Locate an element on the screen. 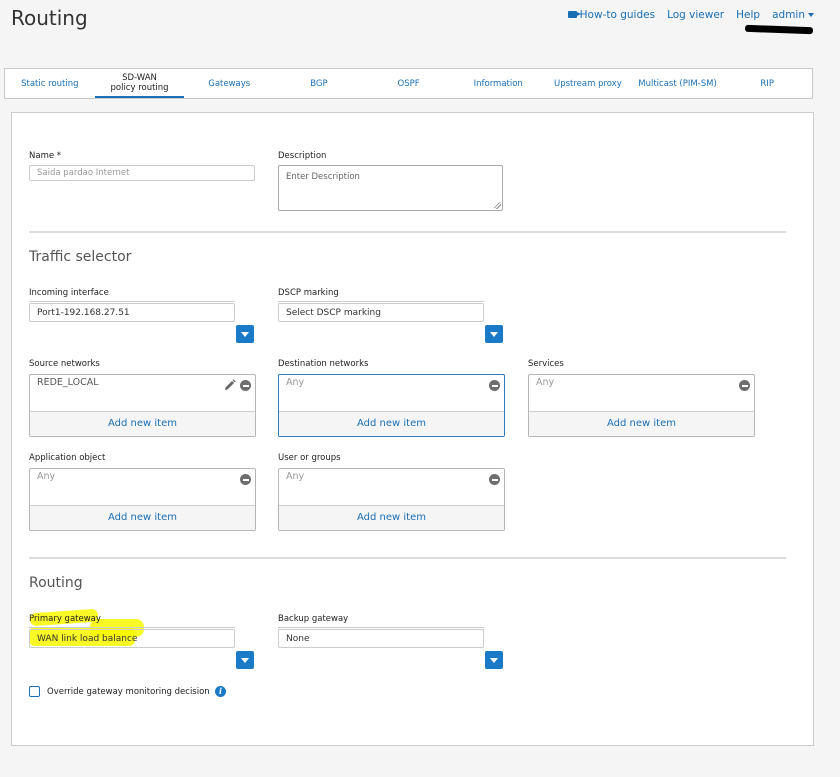 The image size is (840, 777). tab-upstream-proxy: Upstream proxy is located at coordinates (588, 83).